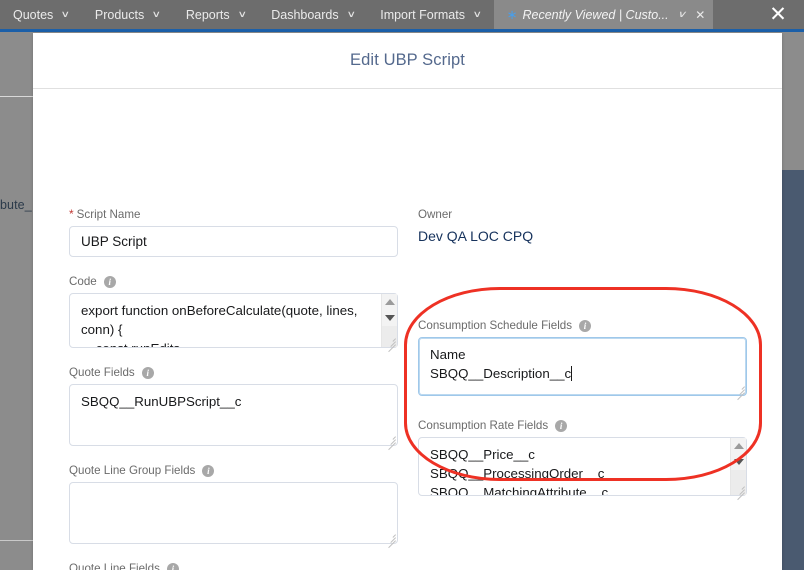  Describe the element at coordinates (33, 14) in the screenshot. I see `tab-quotes-label: Quotes` at that location.